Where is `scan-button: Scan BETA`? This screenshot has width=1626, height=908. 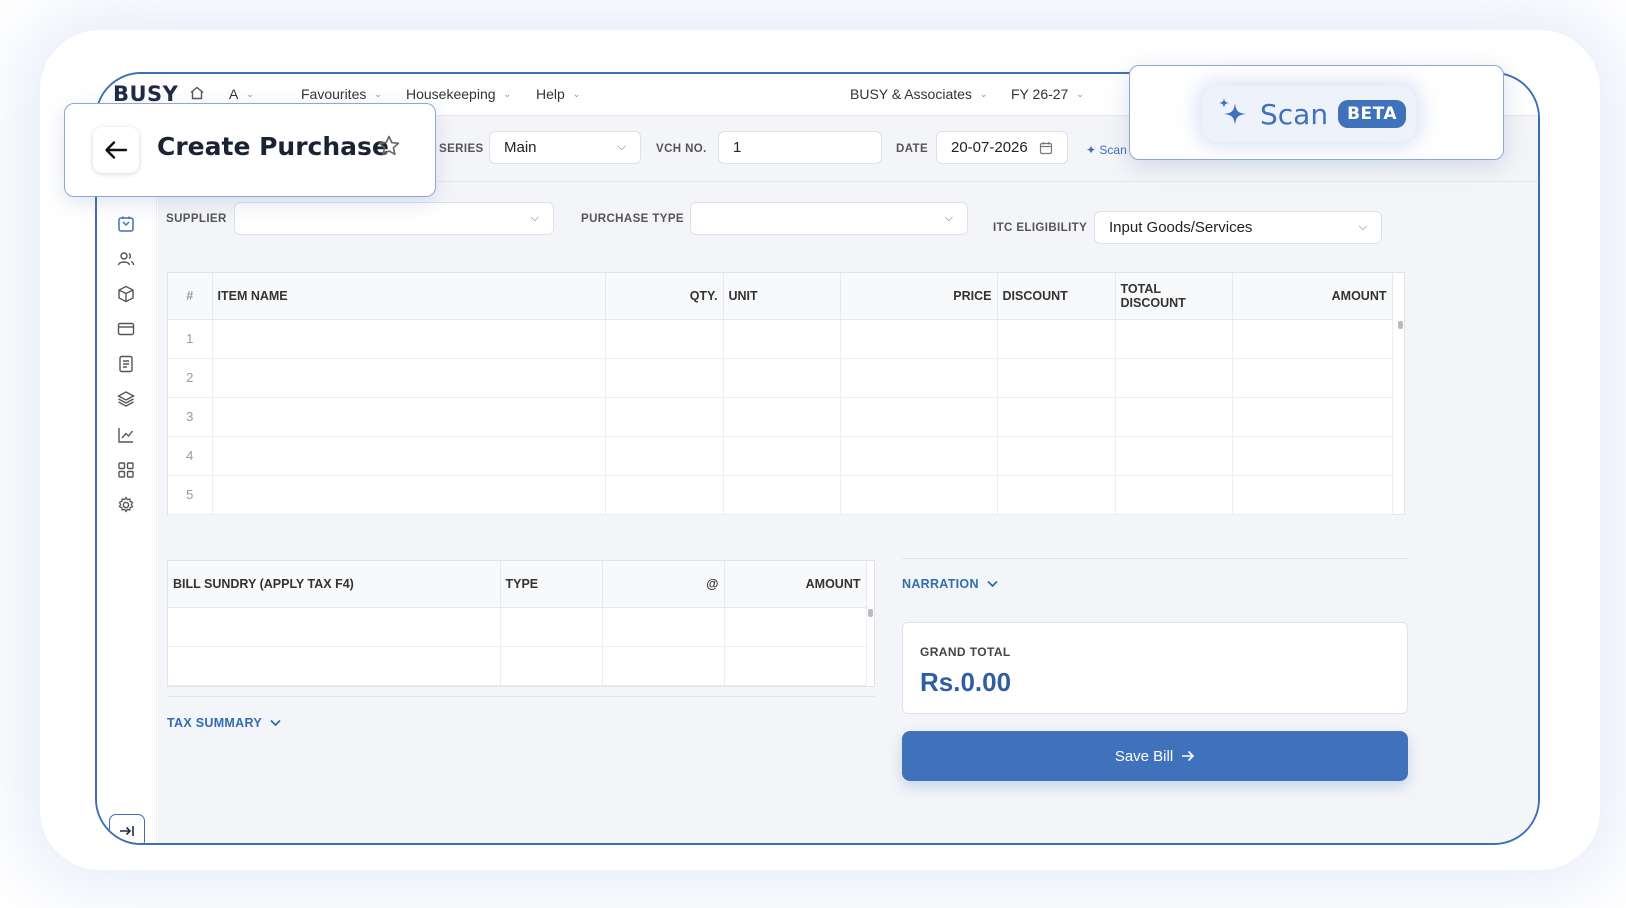 scan-button: Scan BETA is located at coordinates (1309, 114).